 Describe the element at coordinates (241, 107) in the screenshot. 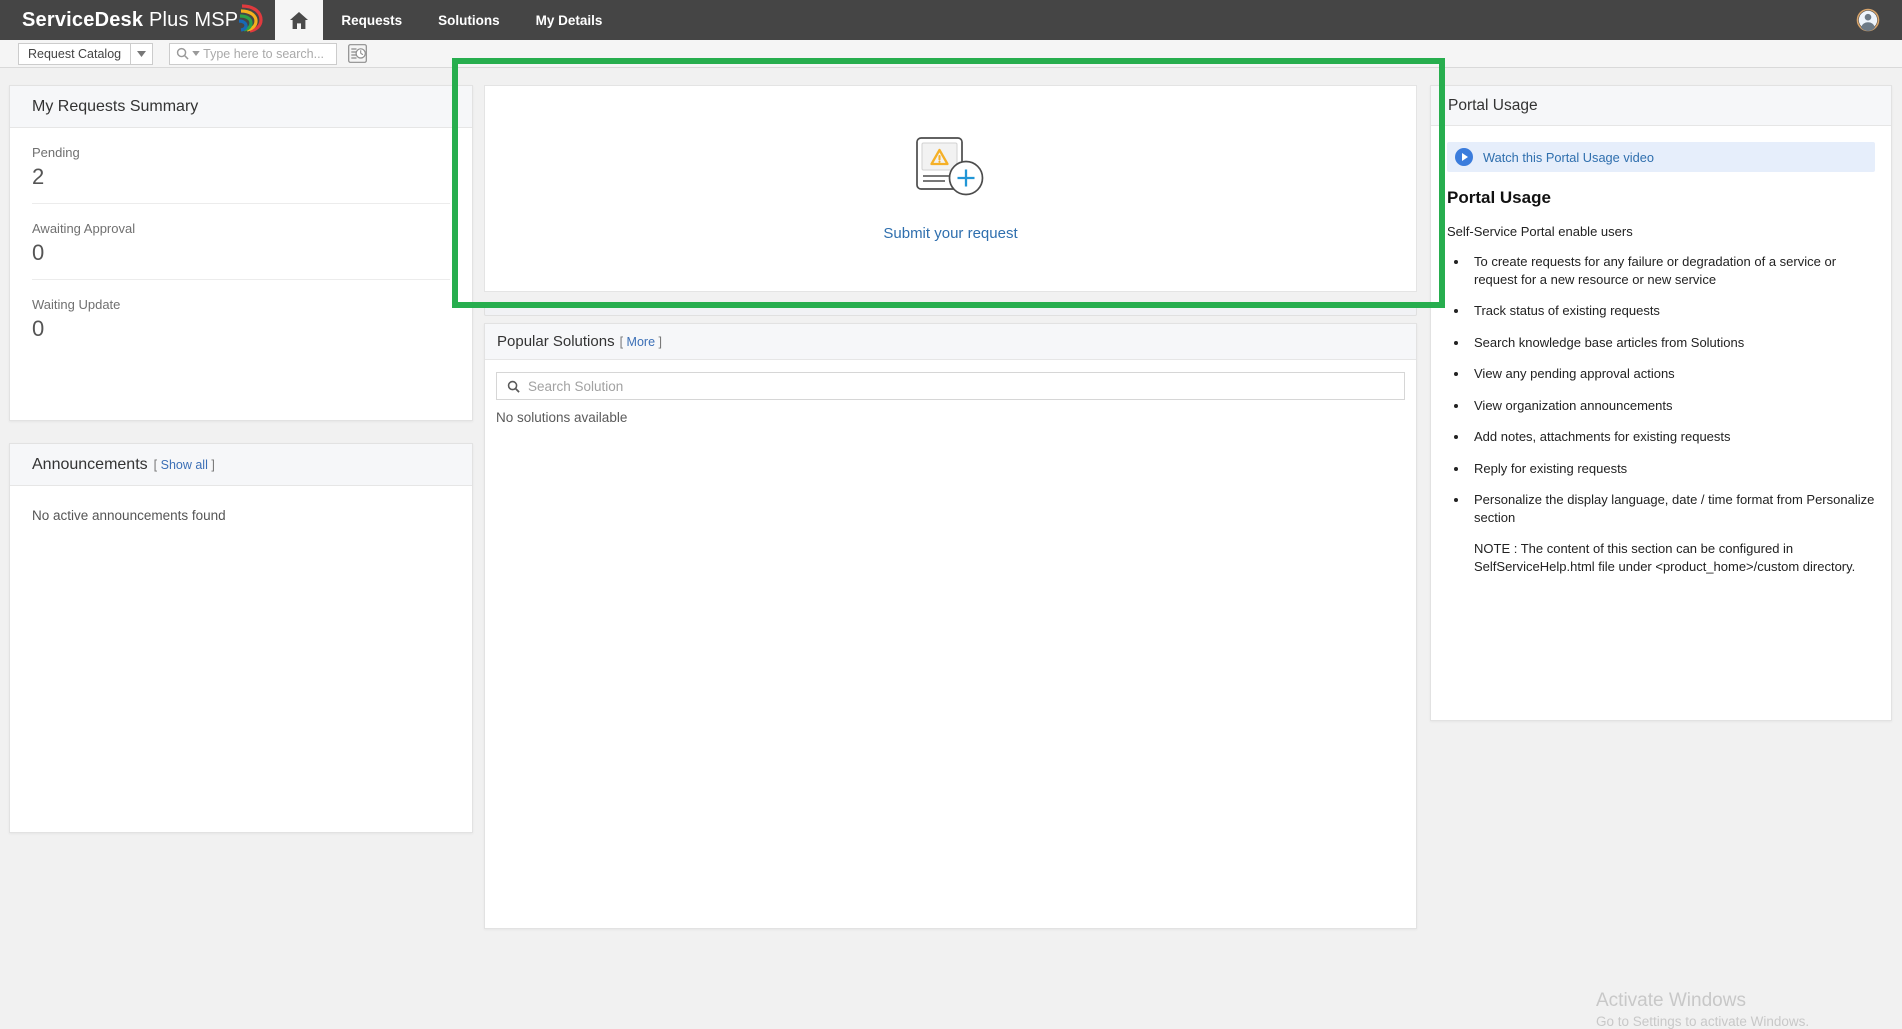

I see `my-requests-summary-title: My Requests Summary` at that location.